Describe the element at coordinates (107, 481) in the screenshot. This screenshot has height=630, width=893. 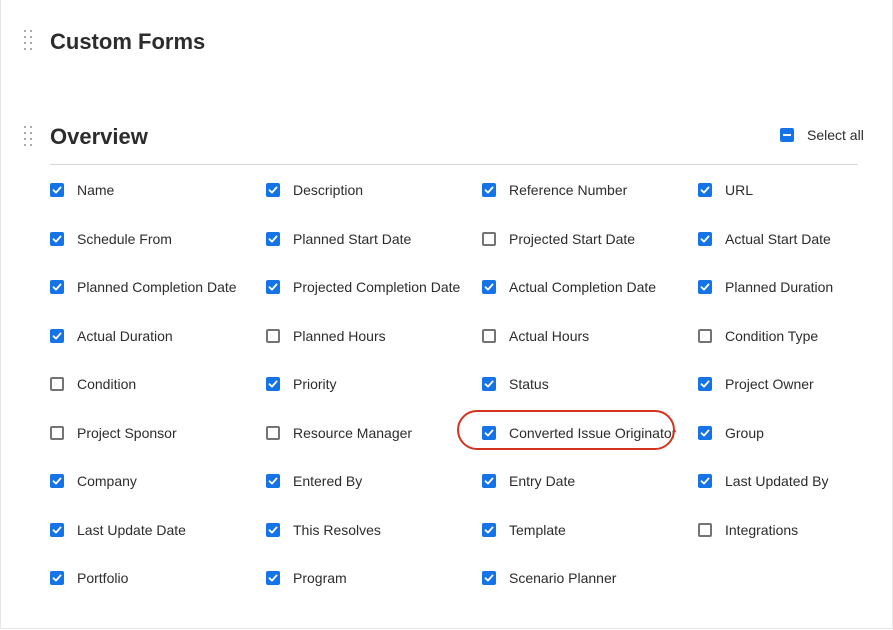
I see `field-checkbox-label: Company` at that location.